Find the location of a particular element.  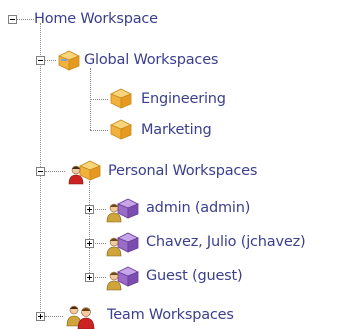

personal-workspace-icon is located at coordinates (84, 172).